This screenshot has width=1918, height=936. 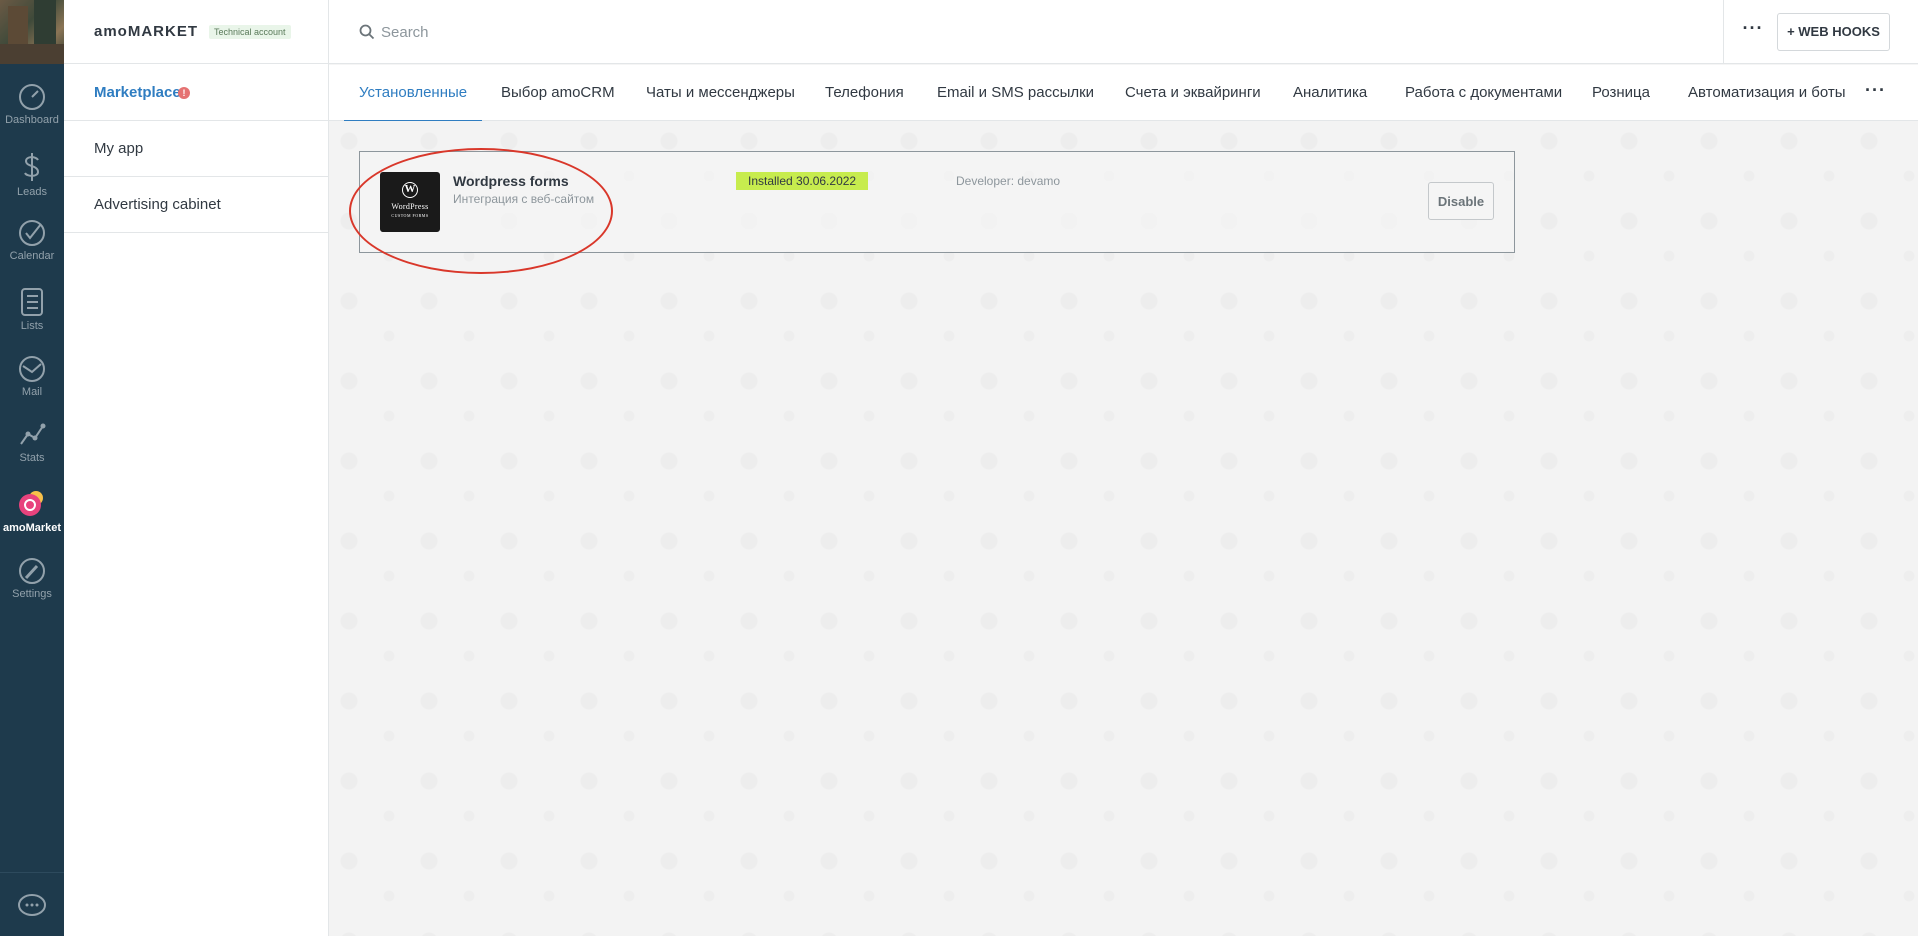 I want to click on tab-choice-amocrm: Выбор amoCRM, so click(x=558, y=93).